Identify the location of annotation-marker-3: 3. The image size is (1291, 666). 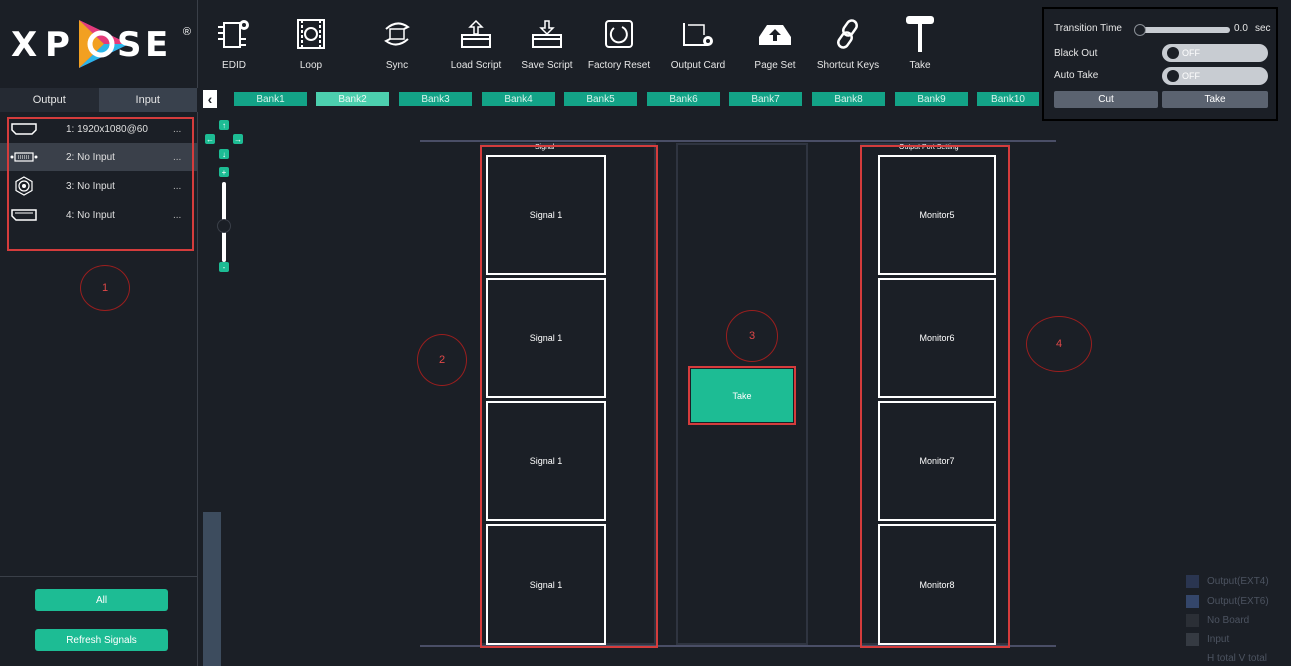
(752, 336).